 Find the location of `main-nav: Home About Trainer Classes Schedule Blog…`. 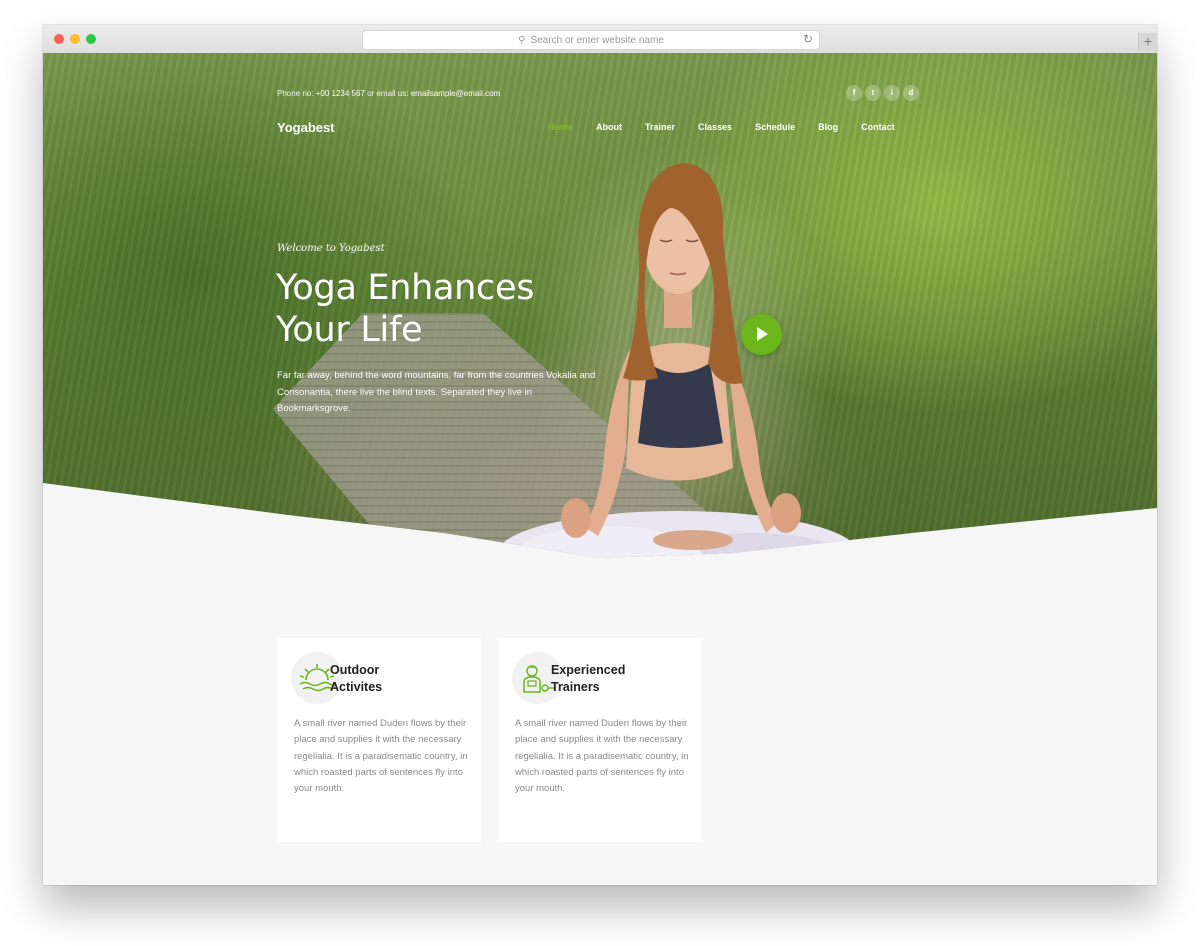

main-nav: Home About Trainer Classes Schedule Blog… is located at coordinates (721, 127).